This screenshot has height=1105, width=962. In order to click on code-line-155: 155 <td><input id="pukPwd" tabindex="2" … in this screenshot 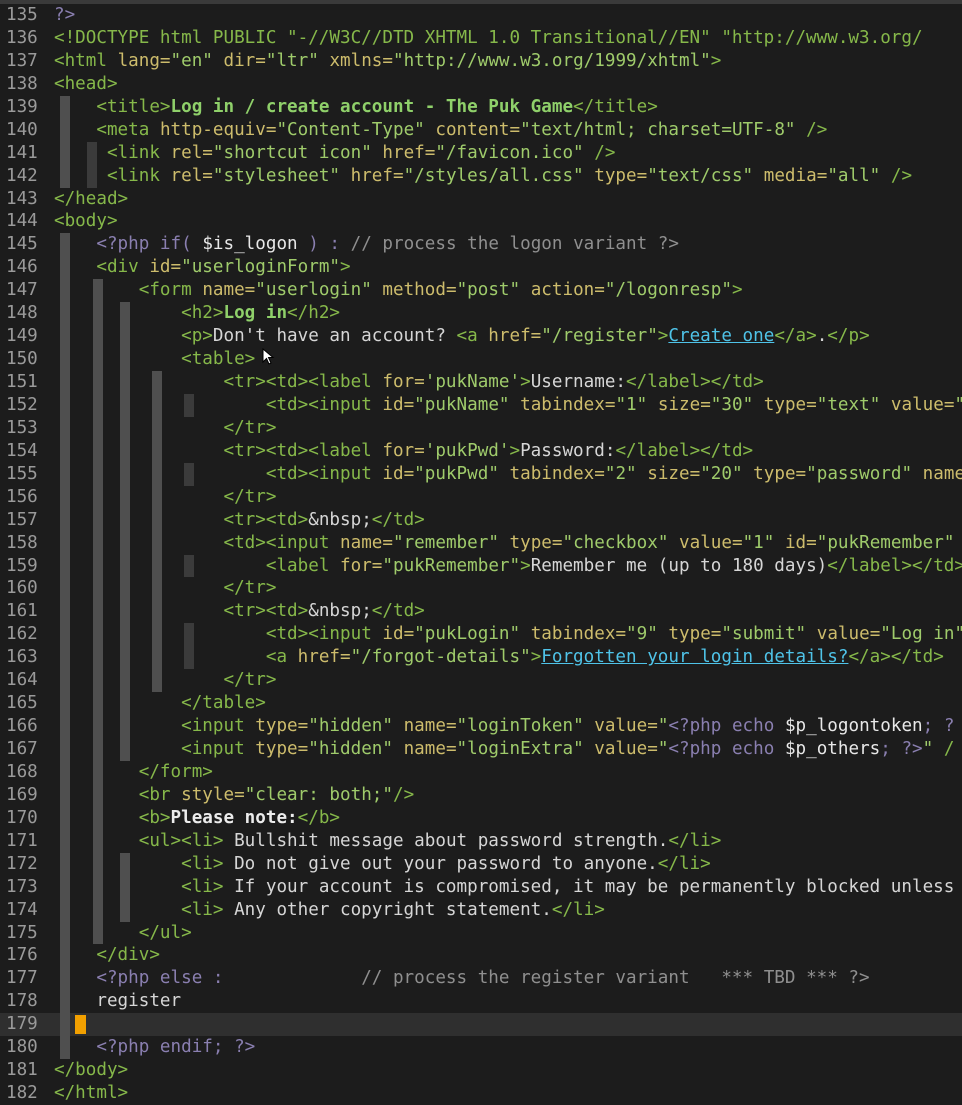, I will do `click(481, 474)`.